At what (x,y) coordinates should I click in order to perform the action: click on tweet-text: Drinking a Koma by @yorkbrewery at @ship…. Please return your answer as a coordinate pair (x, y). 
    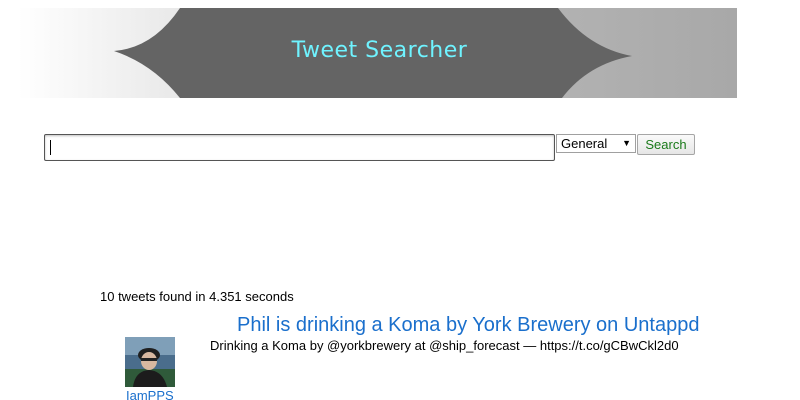
    Looking at the image, I should click on (444, 345).